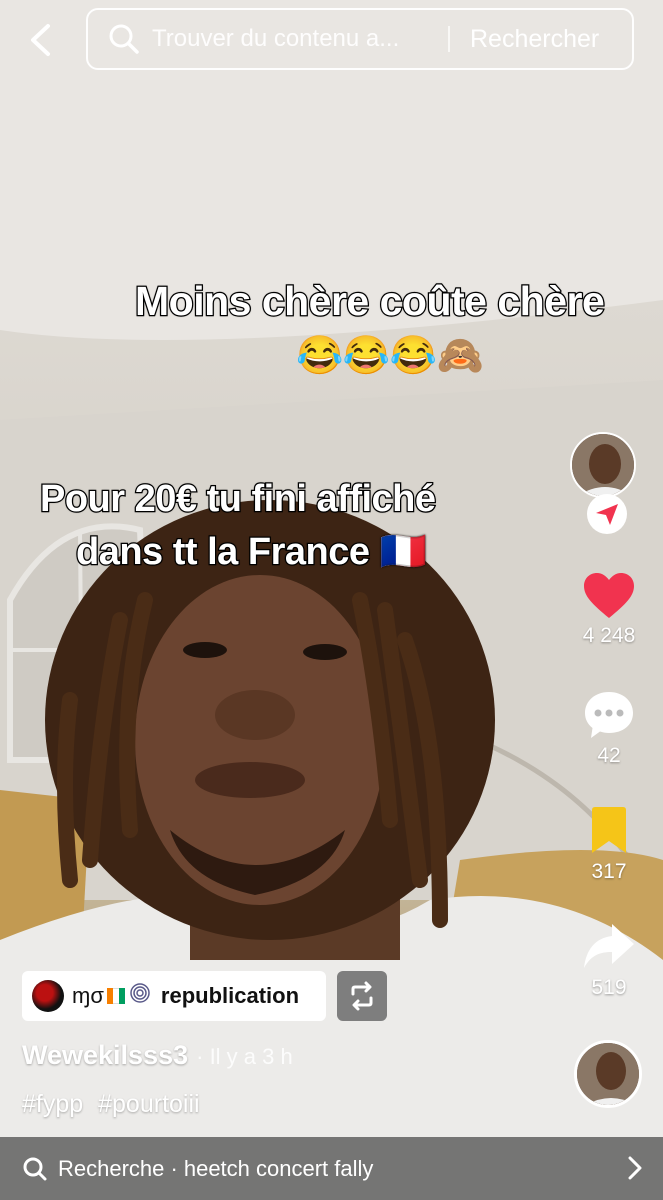 The height and width of the screenshot is (1200, 663). What do you see at coordinates (118, 1168) in the screenshot?
I see `related-search-label: Recherche ·` at bounding box center [118, 1168].